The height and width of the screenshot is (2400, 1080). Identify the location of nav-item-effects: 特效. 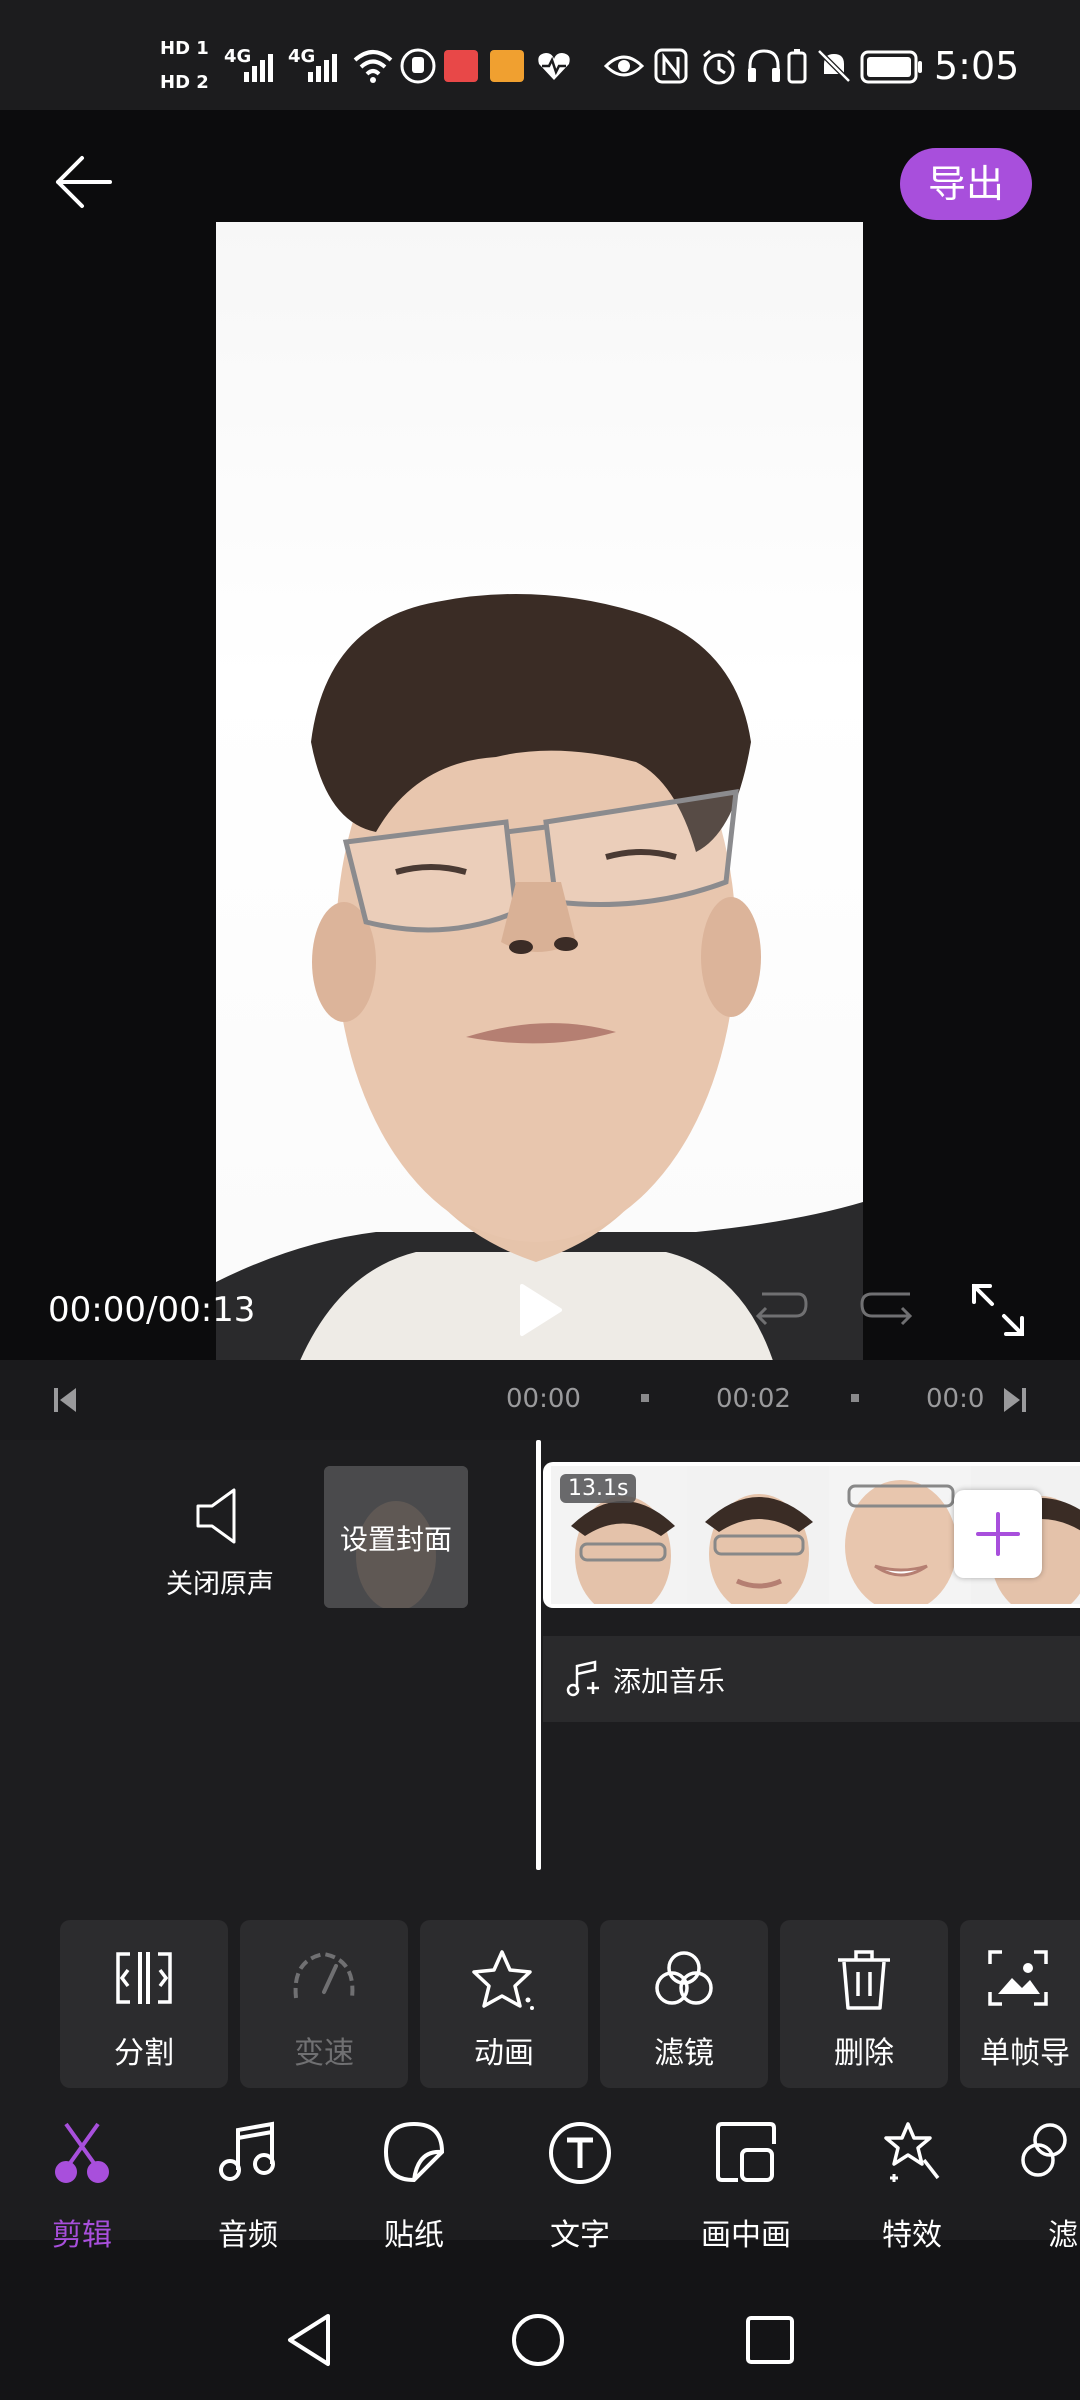
(912, 2186).